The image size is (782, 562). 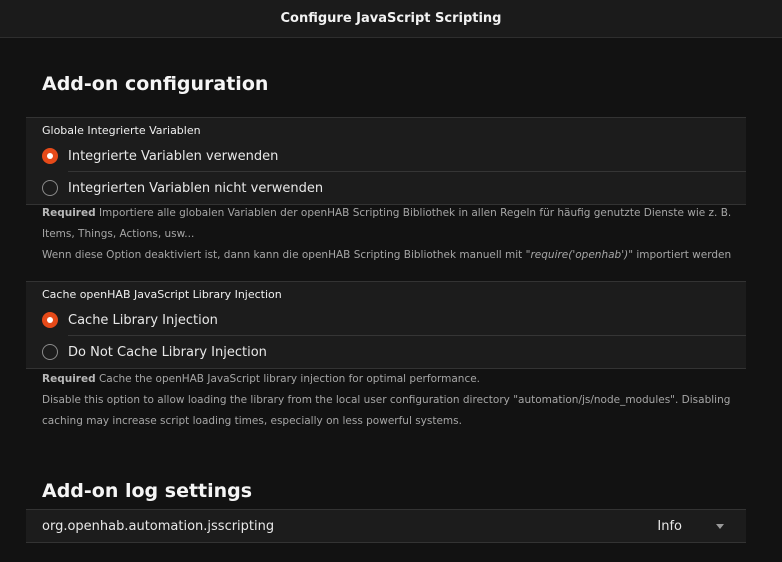 I want to click on log-level-row: org.openhab.automation.jsscripting Info, so click(x=386, y=526).